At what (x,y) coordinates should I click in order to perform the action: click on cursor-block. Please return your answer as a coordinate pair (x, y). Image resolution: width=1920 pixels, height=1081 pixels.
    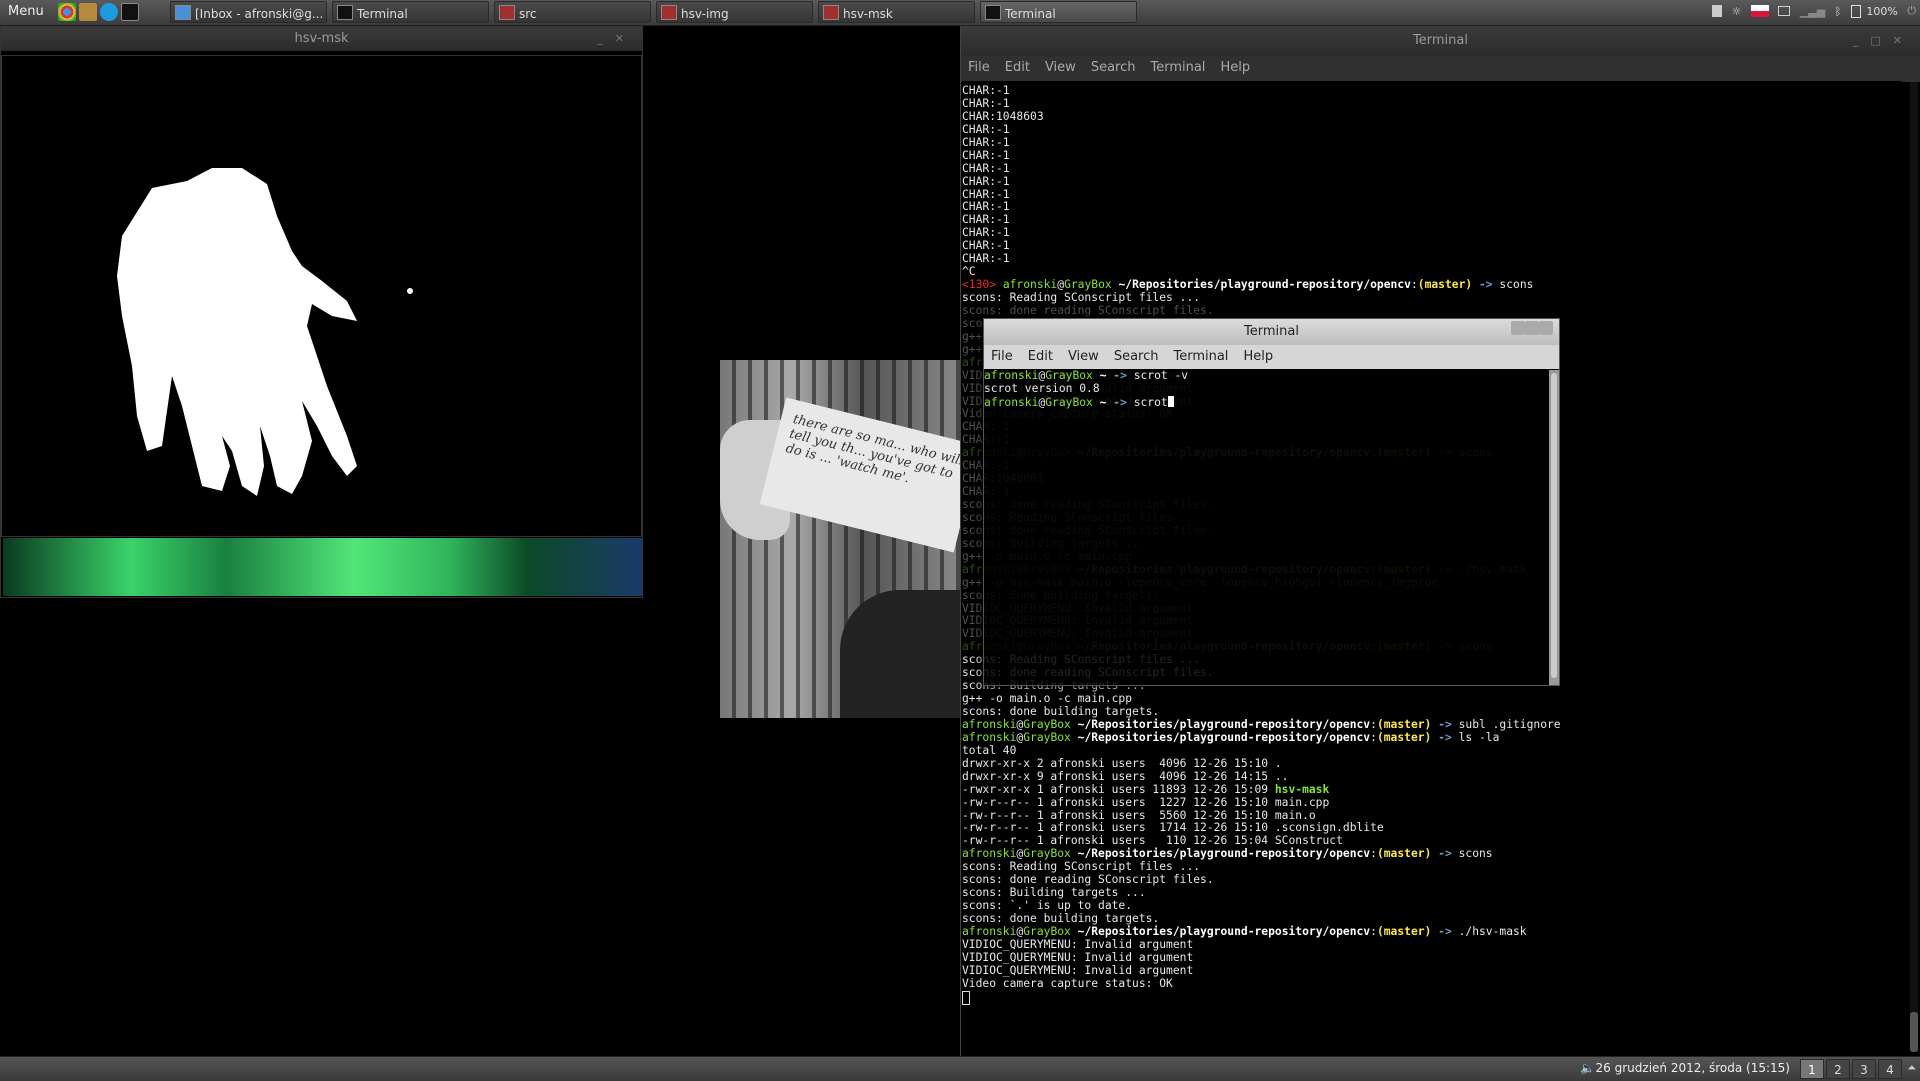
    Looking at the image, I should click on (966, 997).